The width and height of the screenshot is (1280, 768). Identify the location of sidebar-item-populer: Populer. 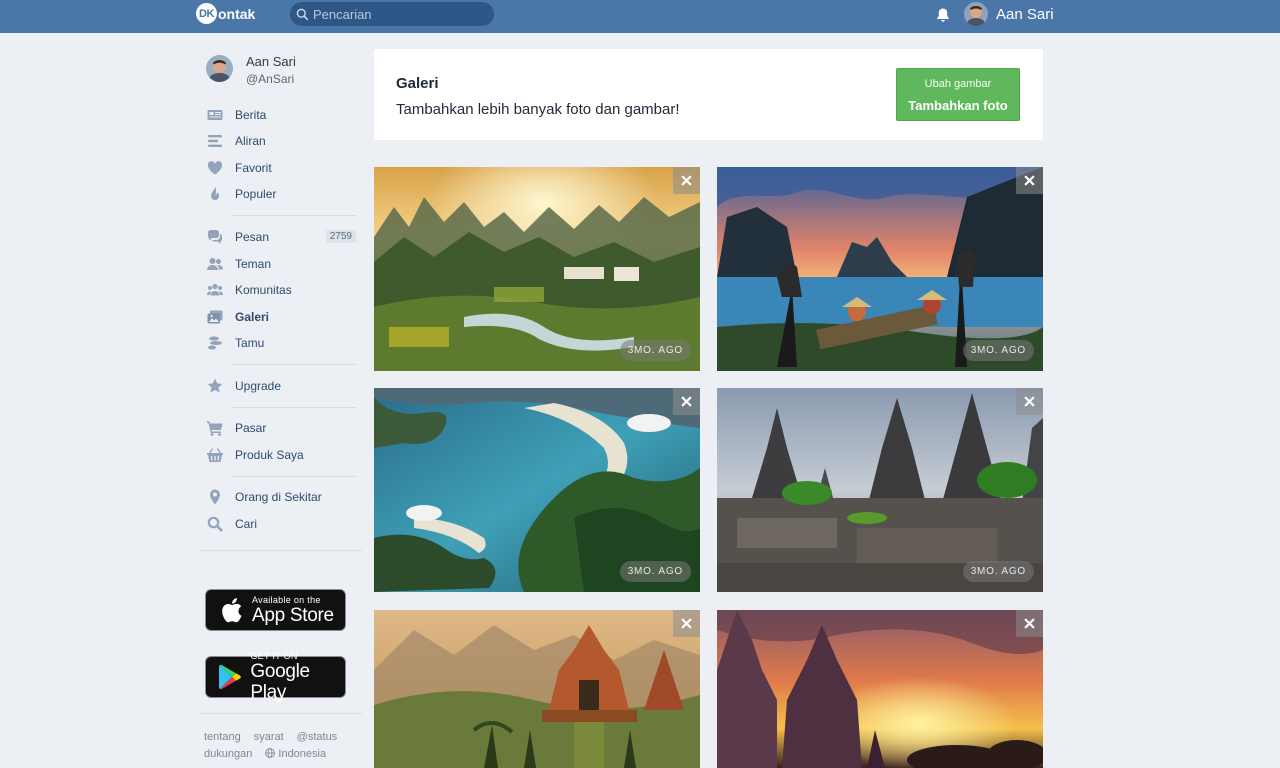
(281, 194).